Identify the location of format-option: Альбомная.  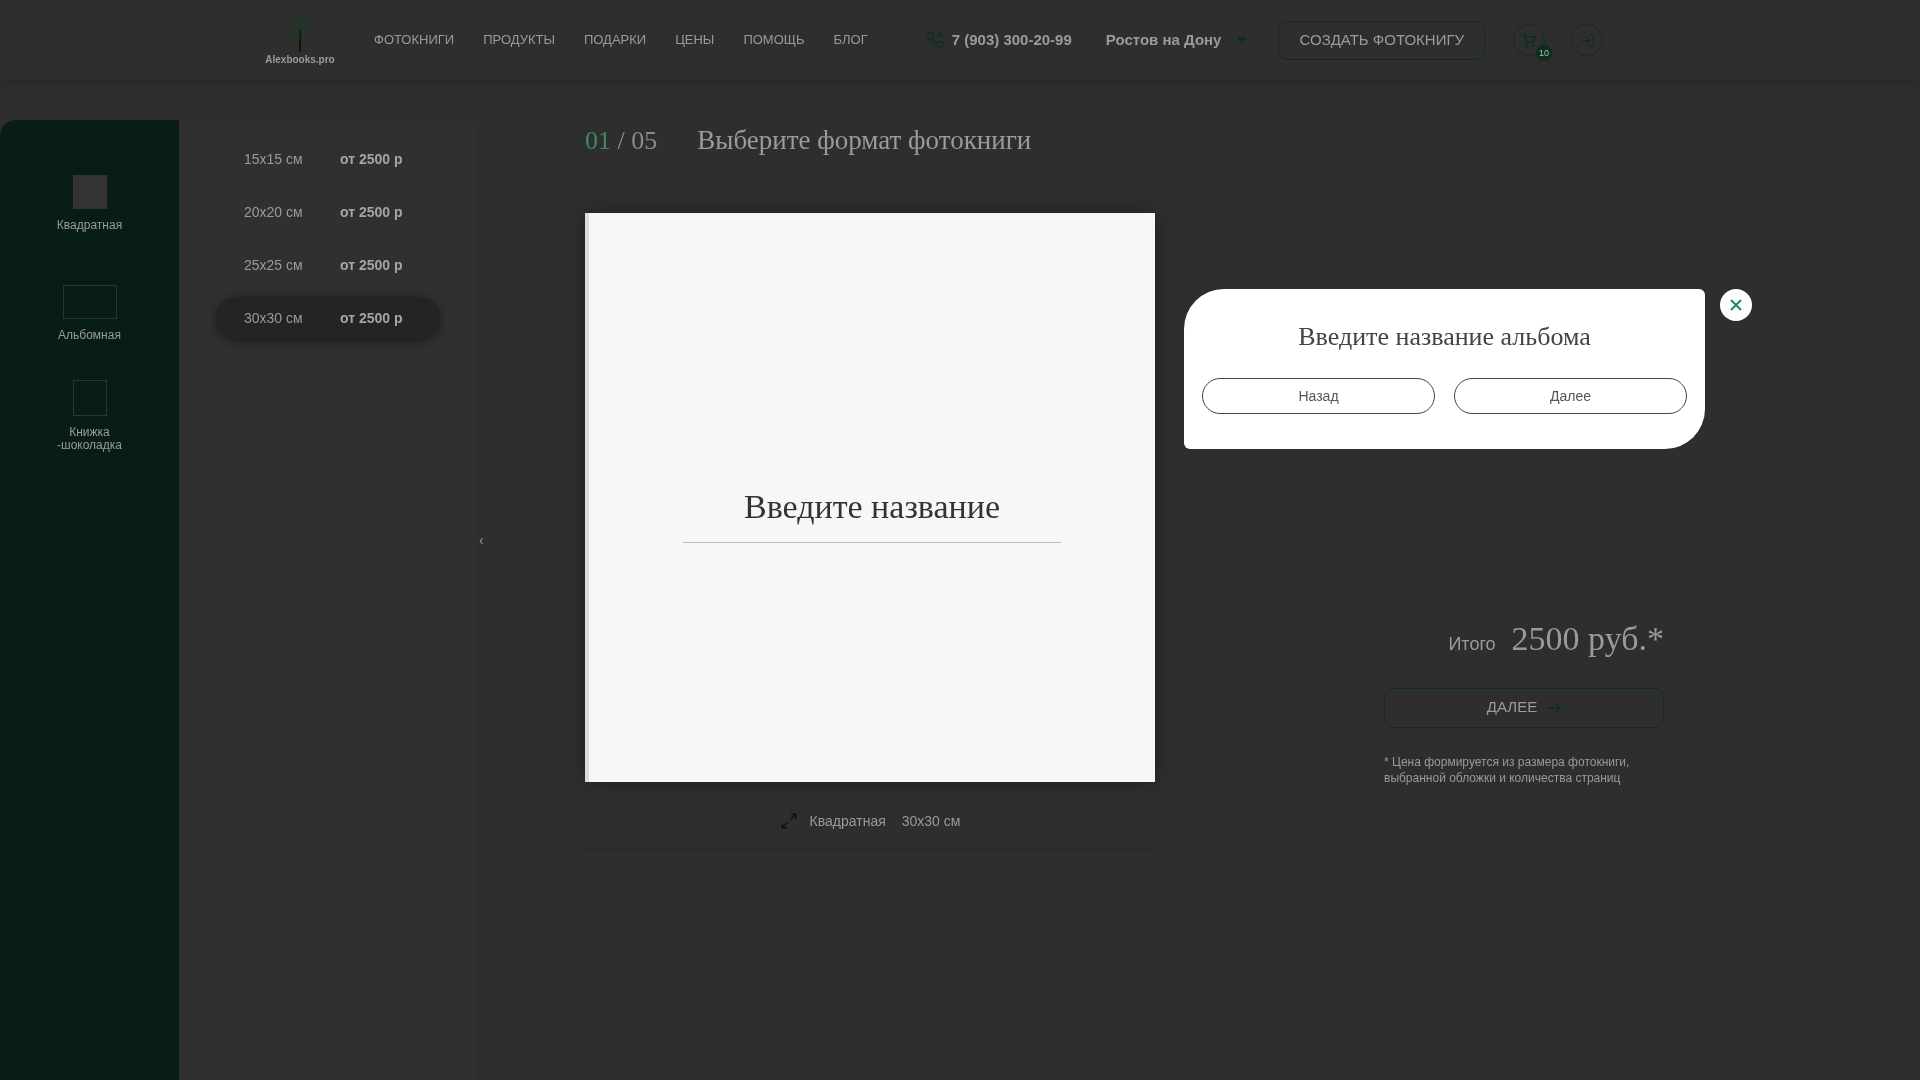
(89, 335).